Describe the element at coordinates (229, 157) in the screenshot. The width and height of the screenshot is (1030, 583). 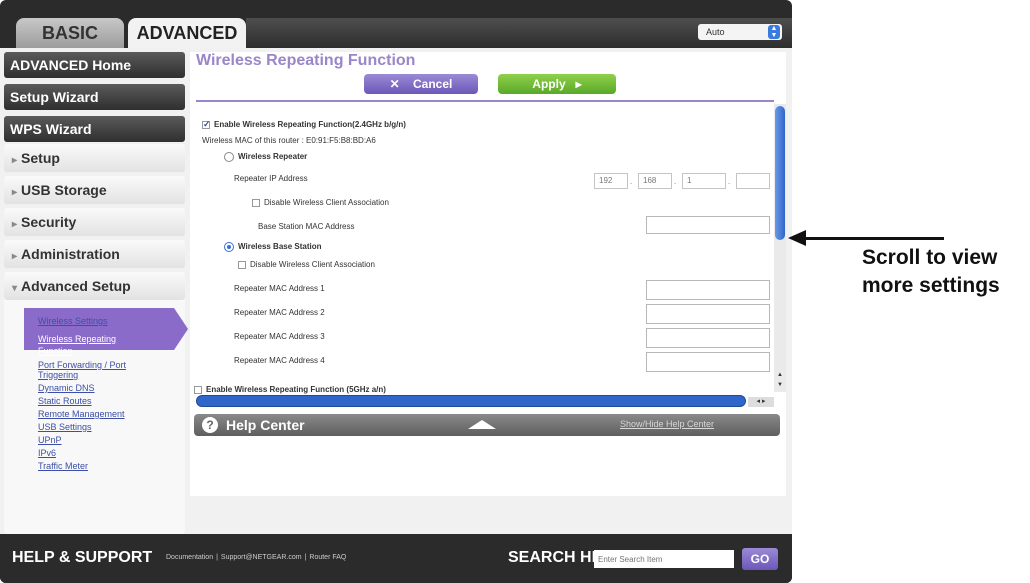
I see `wireless-repeater-radio` at that location.